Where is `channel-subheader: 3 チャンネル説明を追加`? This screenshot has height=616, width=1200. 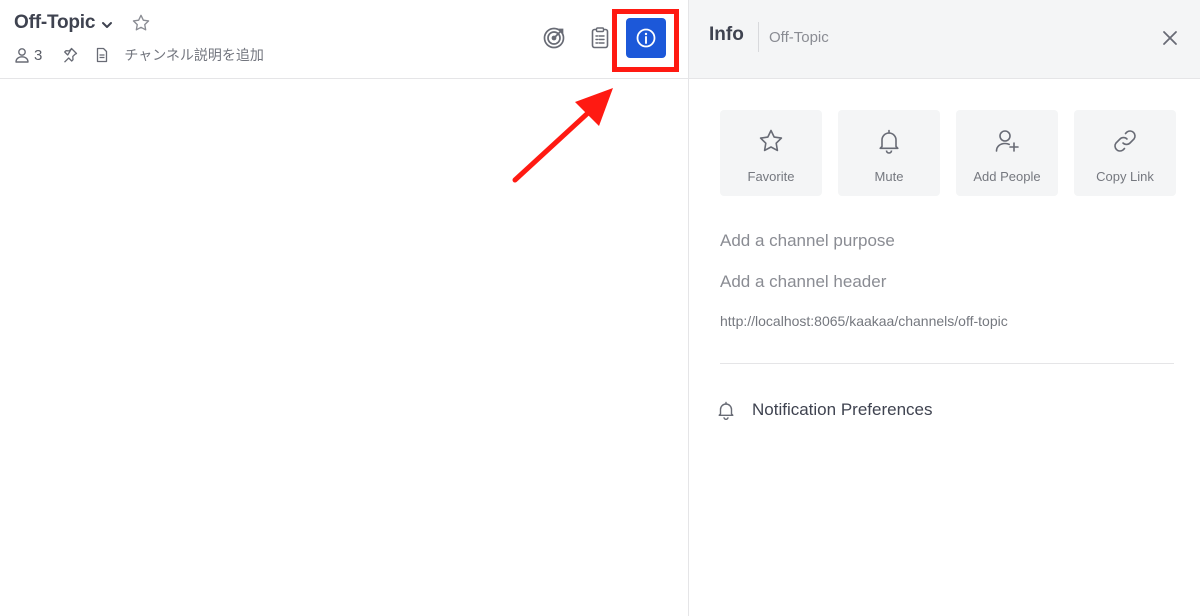 channel-subheader: 3 チャンネル説明を追加 is located at coordinates (139, 55).